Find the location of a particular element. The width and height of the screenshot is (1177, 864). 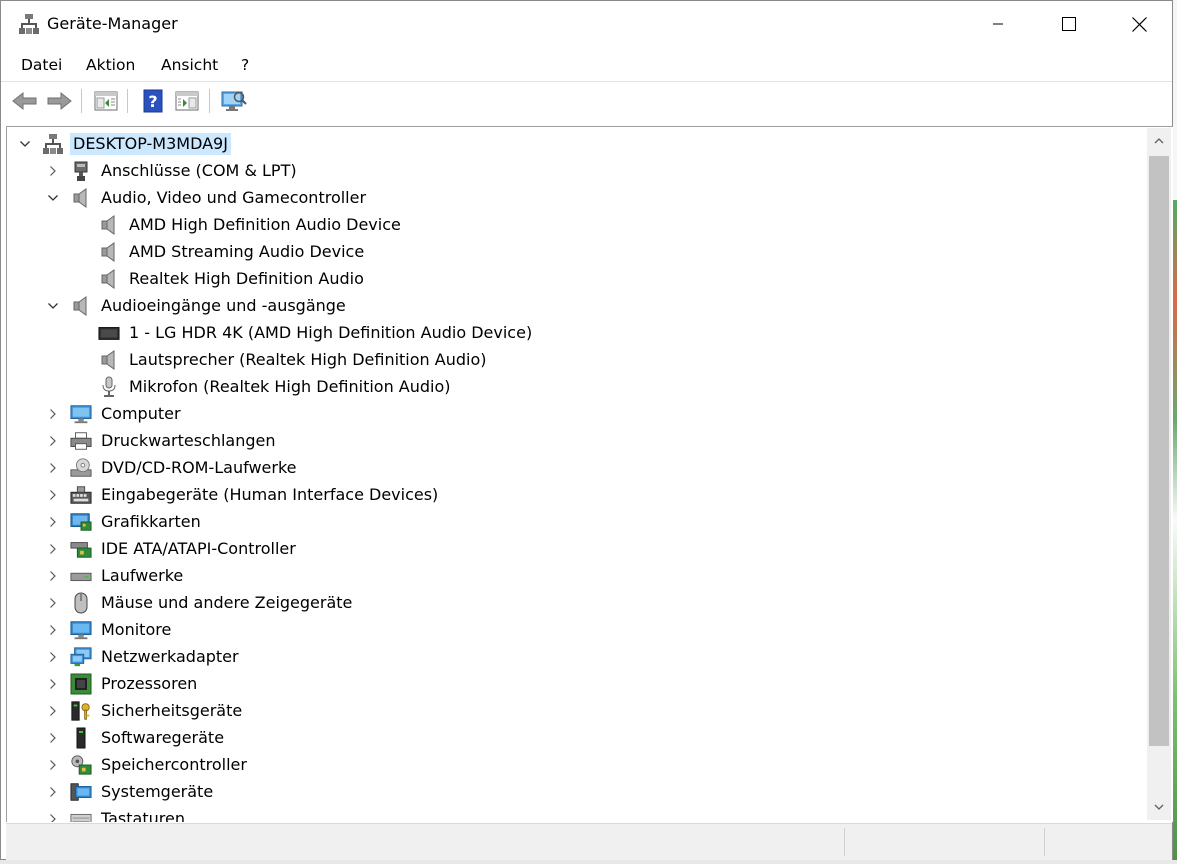

scan-hardware-button is located at coordinates (234, 101).